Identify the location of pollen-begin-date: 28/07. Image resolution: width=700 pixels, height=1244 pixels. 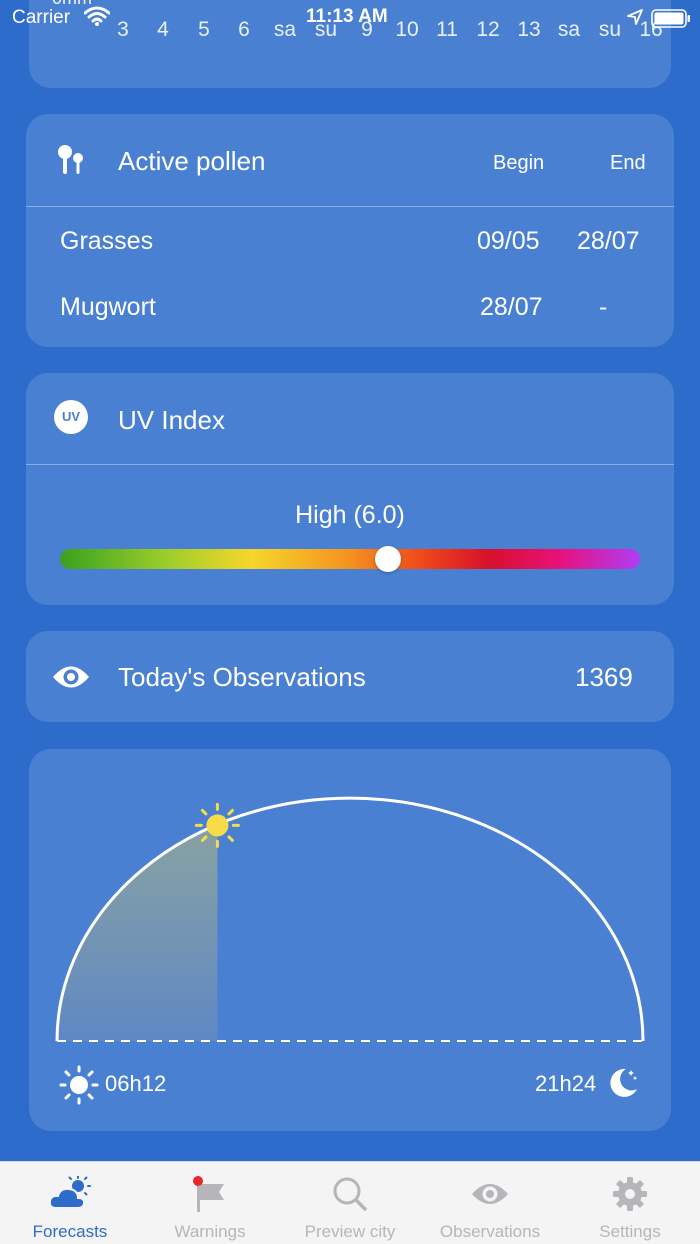
(511, 307).